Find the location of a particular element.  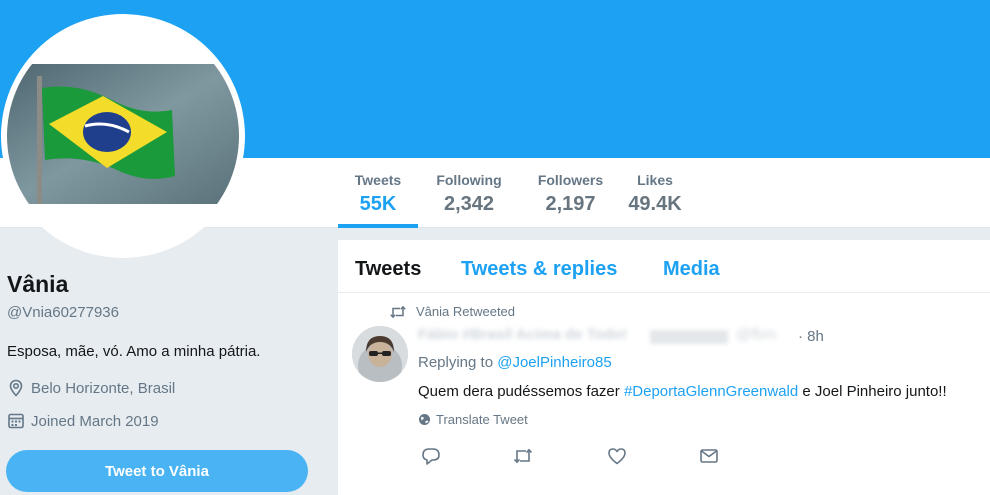

next-tweet-card is located at coordinates (664, 491).